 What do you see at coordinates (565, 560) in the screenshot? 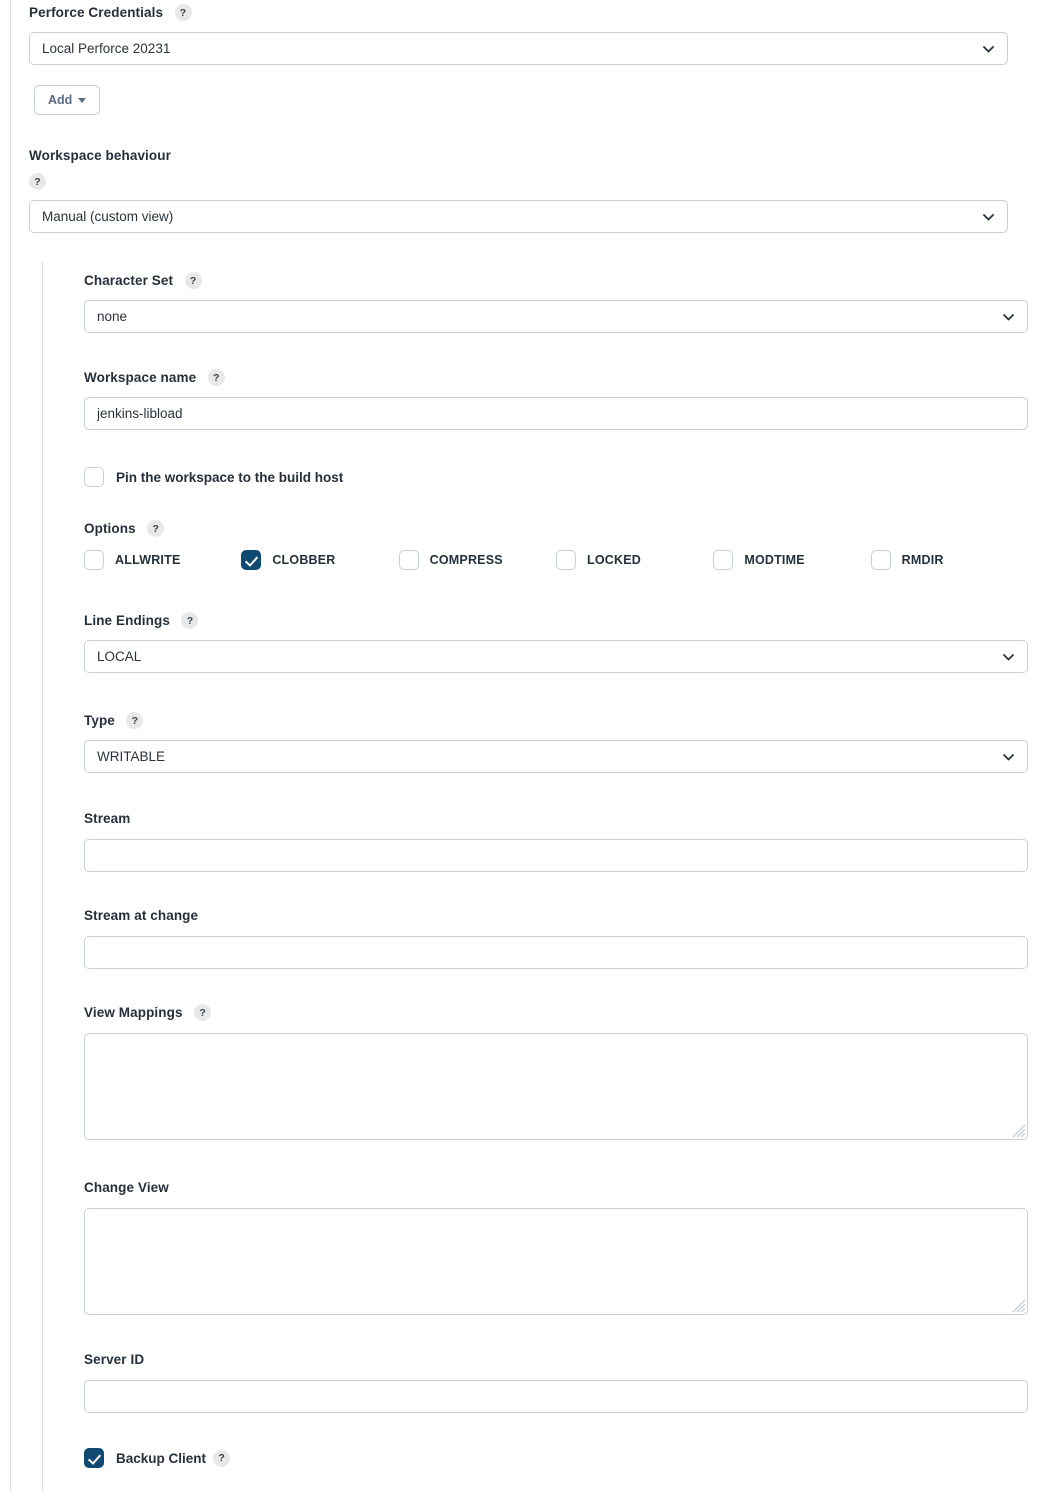
I see `locked-checkbox` at bounding box center [565, 560].